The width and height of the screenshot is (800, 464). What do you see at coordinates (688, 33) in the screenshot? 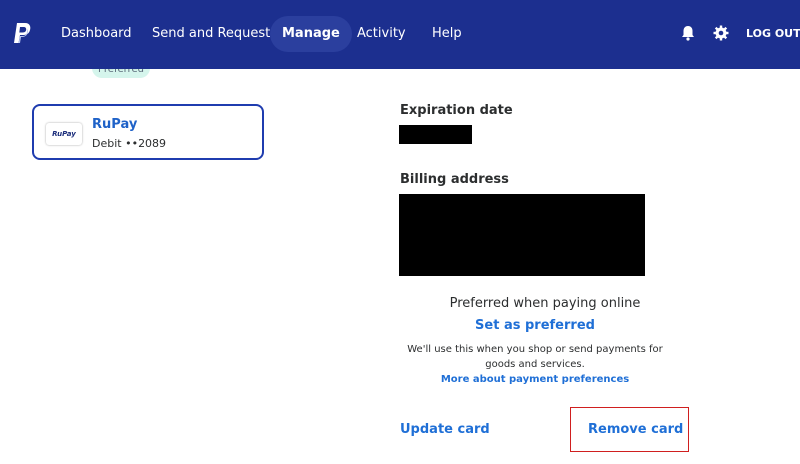
I see `bell-icon` at bounding box center [688, 33].